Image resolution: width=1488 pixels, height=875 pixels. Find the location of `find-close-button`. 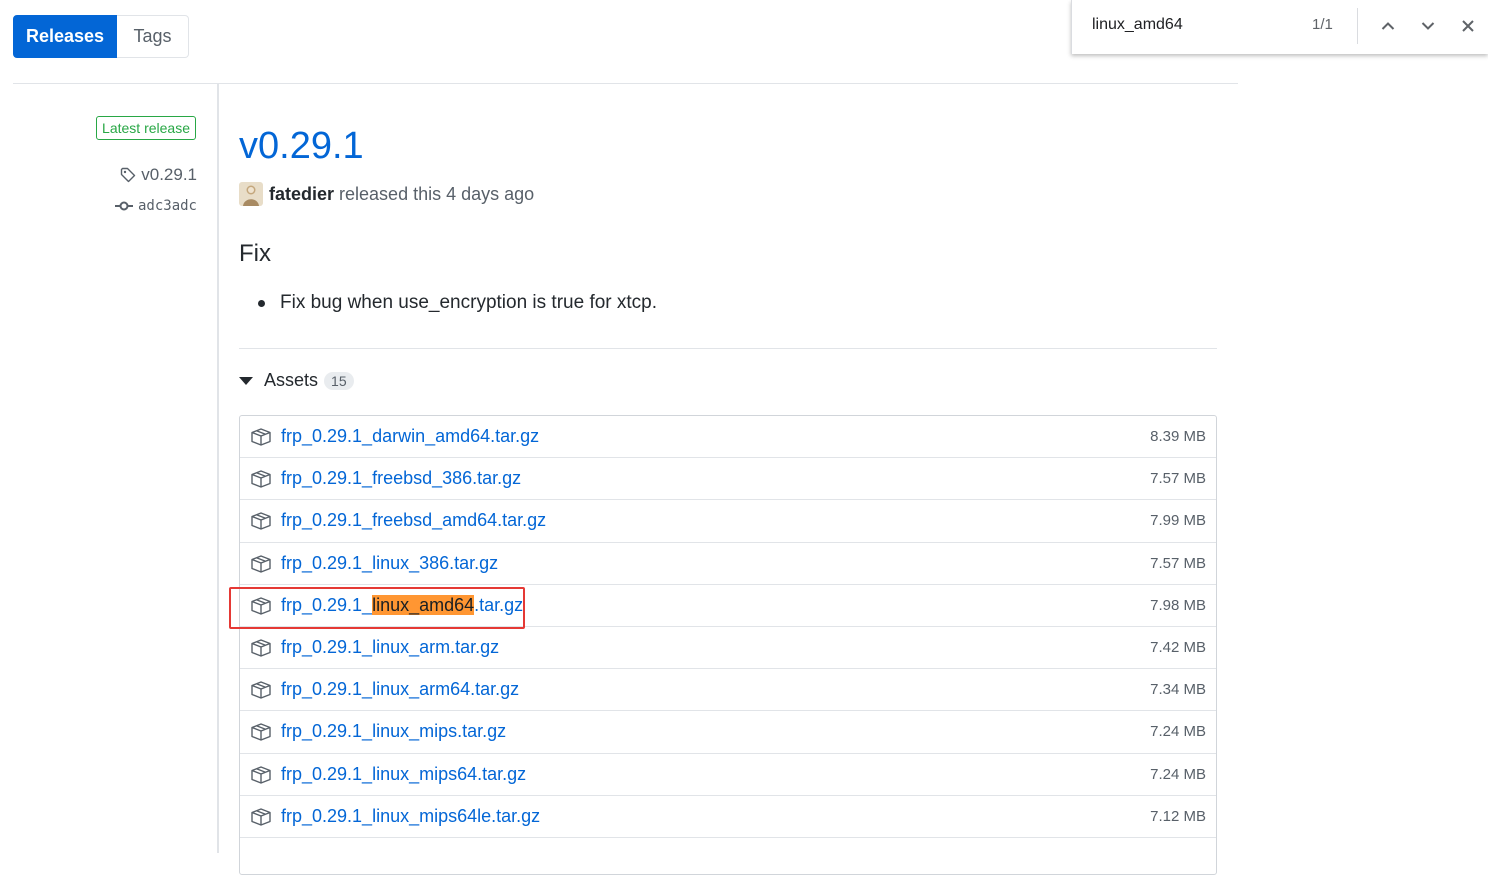

find-close-button is located at coordinates (1468, 26).